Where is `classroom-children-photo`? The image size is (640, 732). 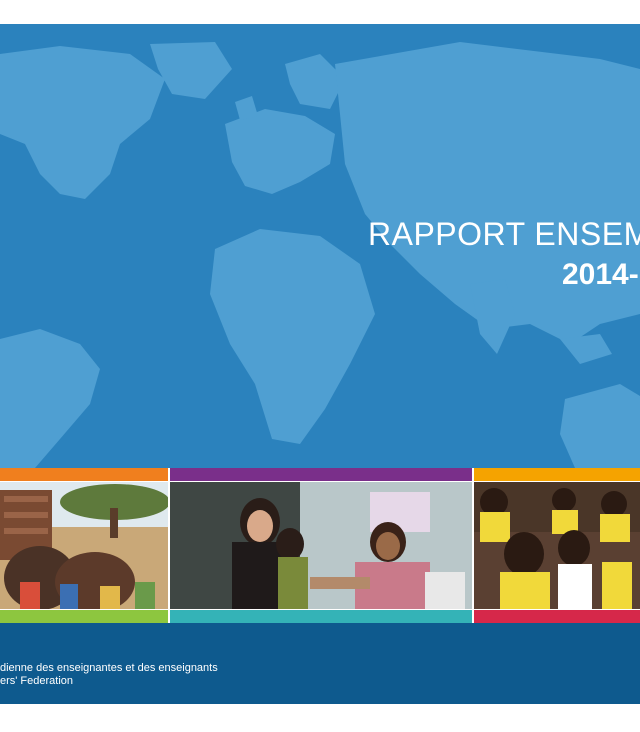 classroom-children-photo is located at coordinates (557, 545).